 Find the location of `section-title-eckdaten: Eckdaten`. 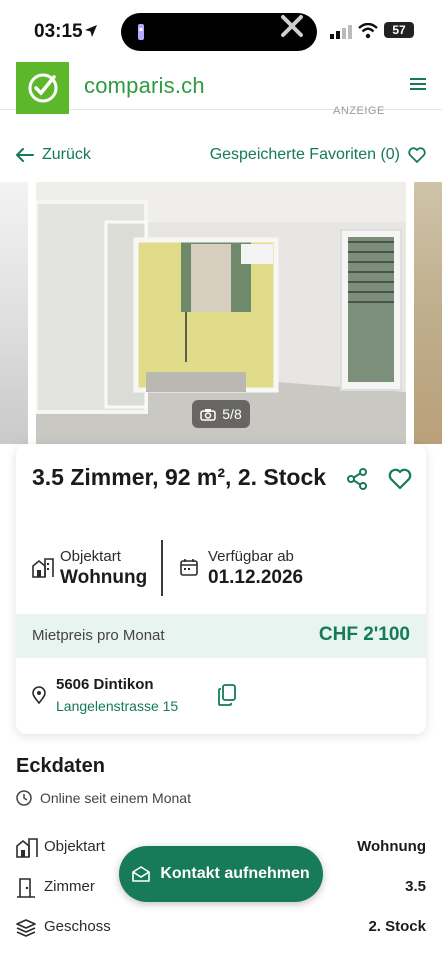

section-title-eckdaten: Eckdaten is located at coordinates (60, 766).